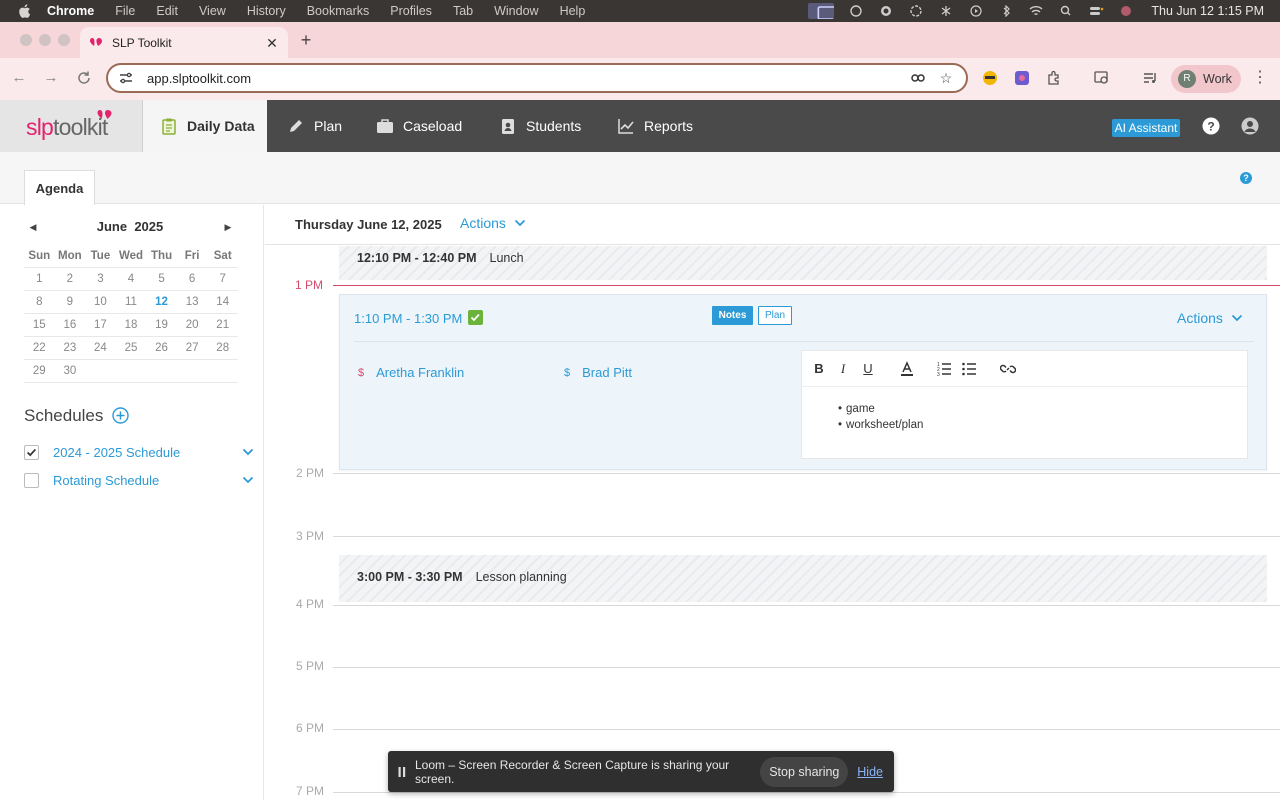 The height and width of the screenshot is (800, 1280). What do you see at coordinates (1102, 78) in the screenshot?
I see `tab-search-icon` at bounding box center [1102, 78].